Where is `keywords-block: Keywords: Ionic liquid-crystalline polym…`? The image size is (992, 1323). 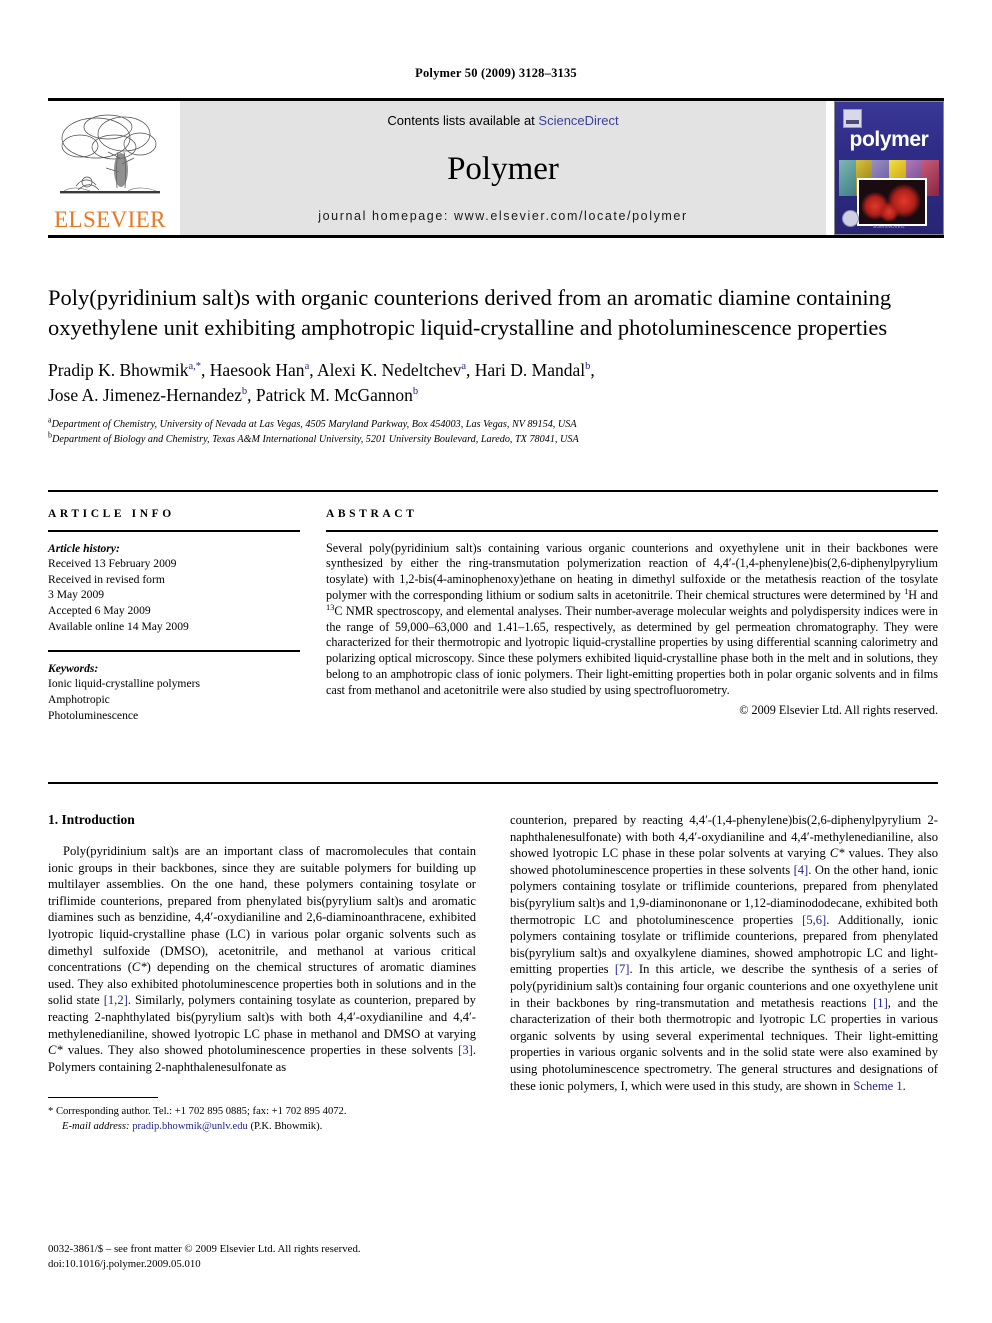
keywords-block: Keywords: Ionic liquid-crystalline polym… is located at coordinates (174, 692).